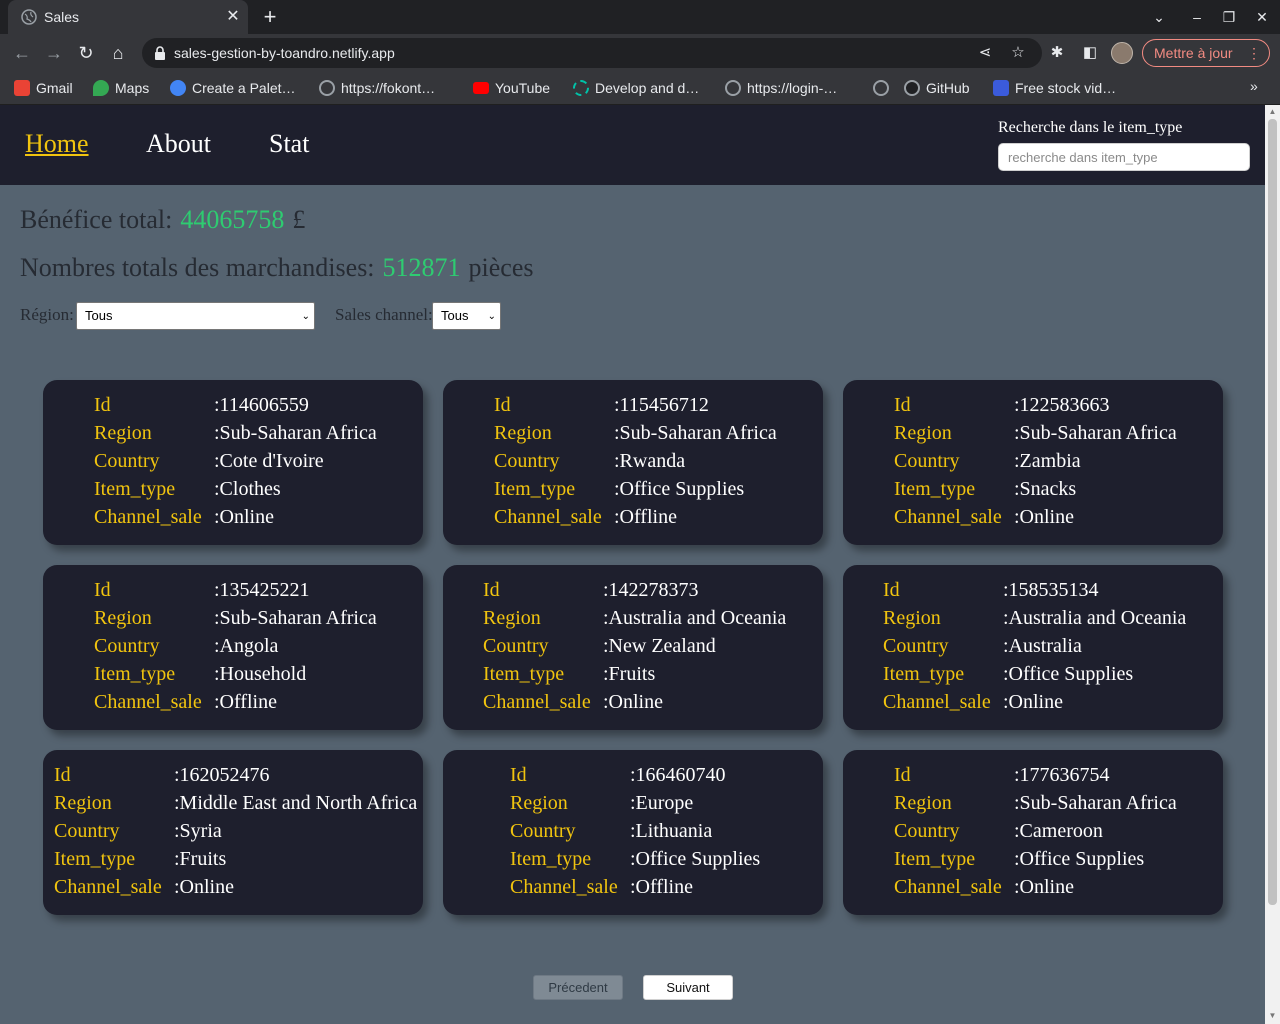  What do you see at coordinates (178, 144) in the screenshot?
I see `nav-link-about: About` at bounding box center [178, 144].